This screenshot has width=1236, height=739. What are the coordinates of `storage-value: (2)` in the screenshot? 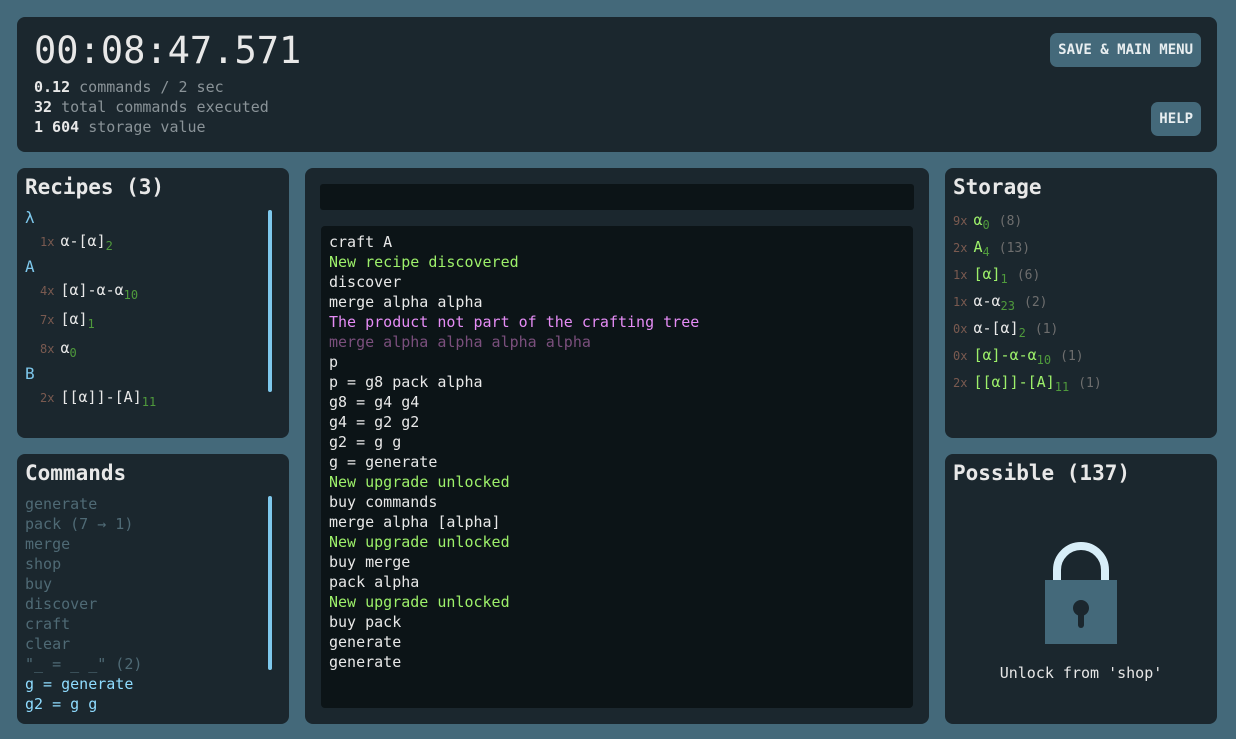 It's located at (1036, 302).